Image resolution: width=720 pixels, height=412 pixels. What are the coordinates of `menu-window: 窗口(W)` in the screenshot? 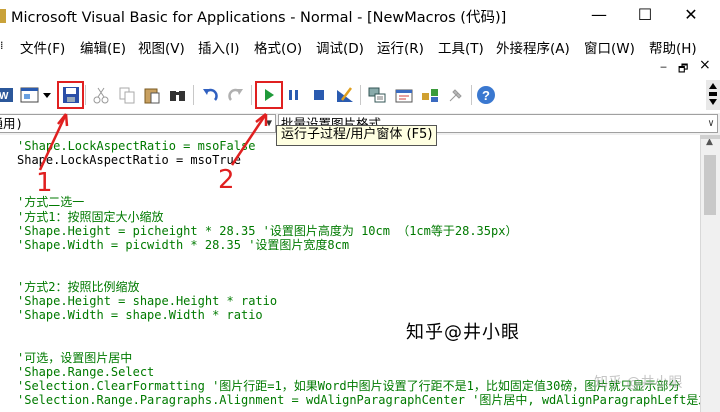 It's located at (609, 47).